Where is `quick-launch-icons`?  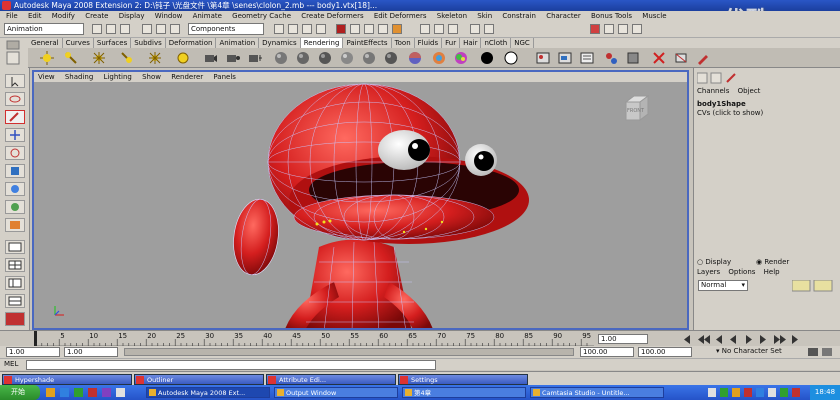
quick-launch-icons is located at coordinates (92, 392).